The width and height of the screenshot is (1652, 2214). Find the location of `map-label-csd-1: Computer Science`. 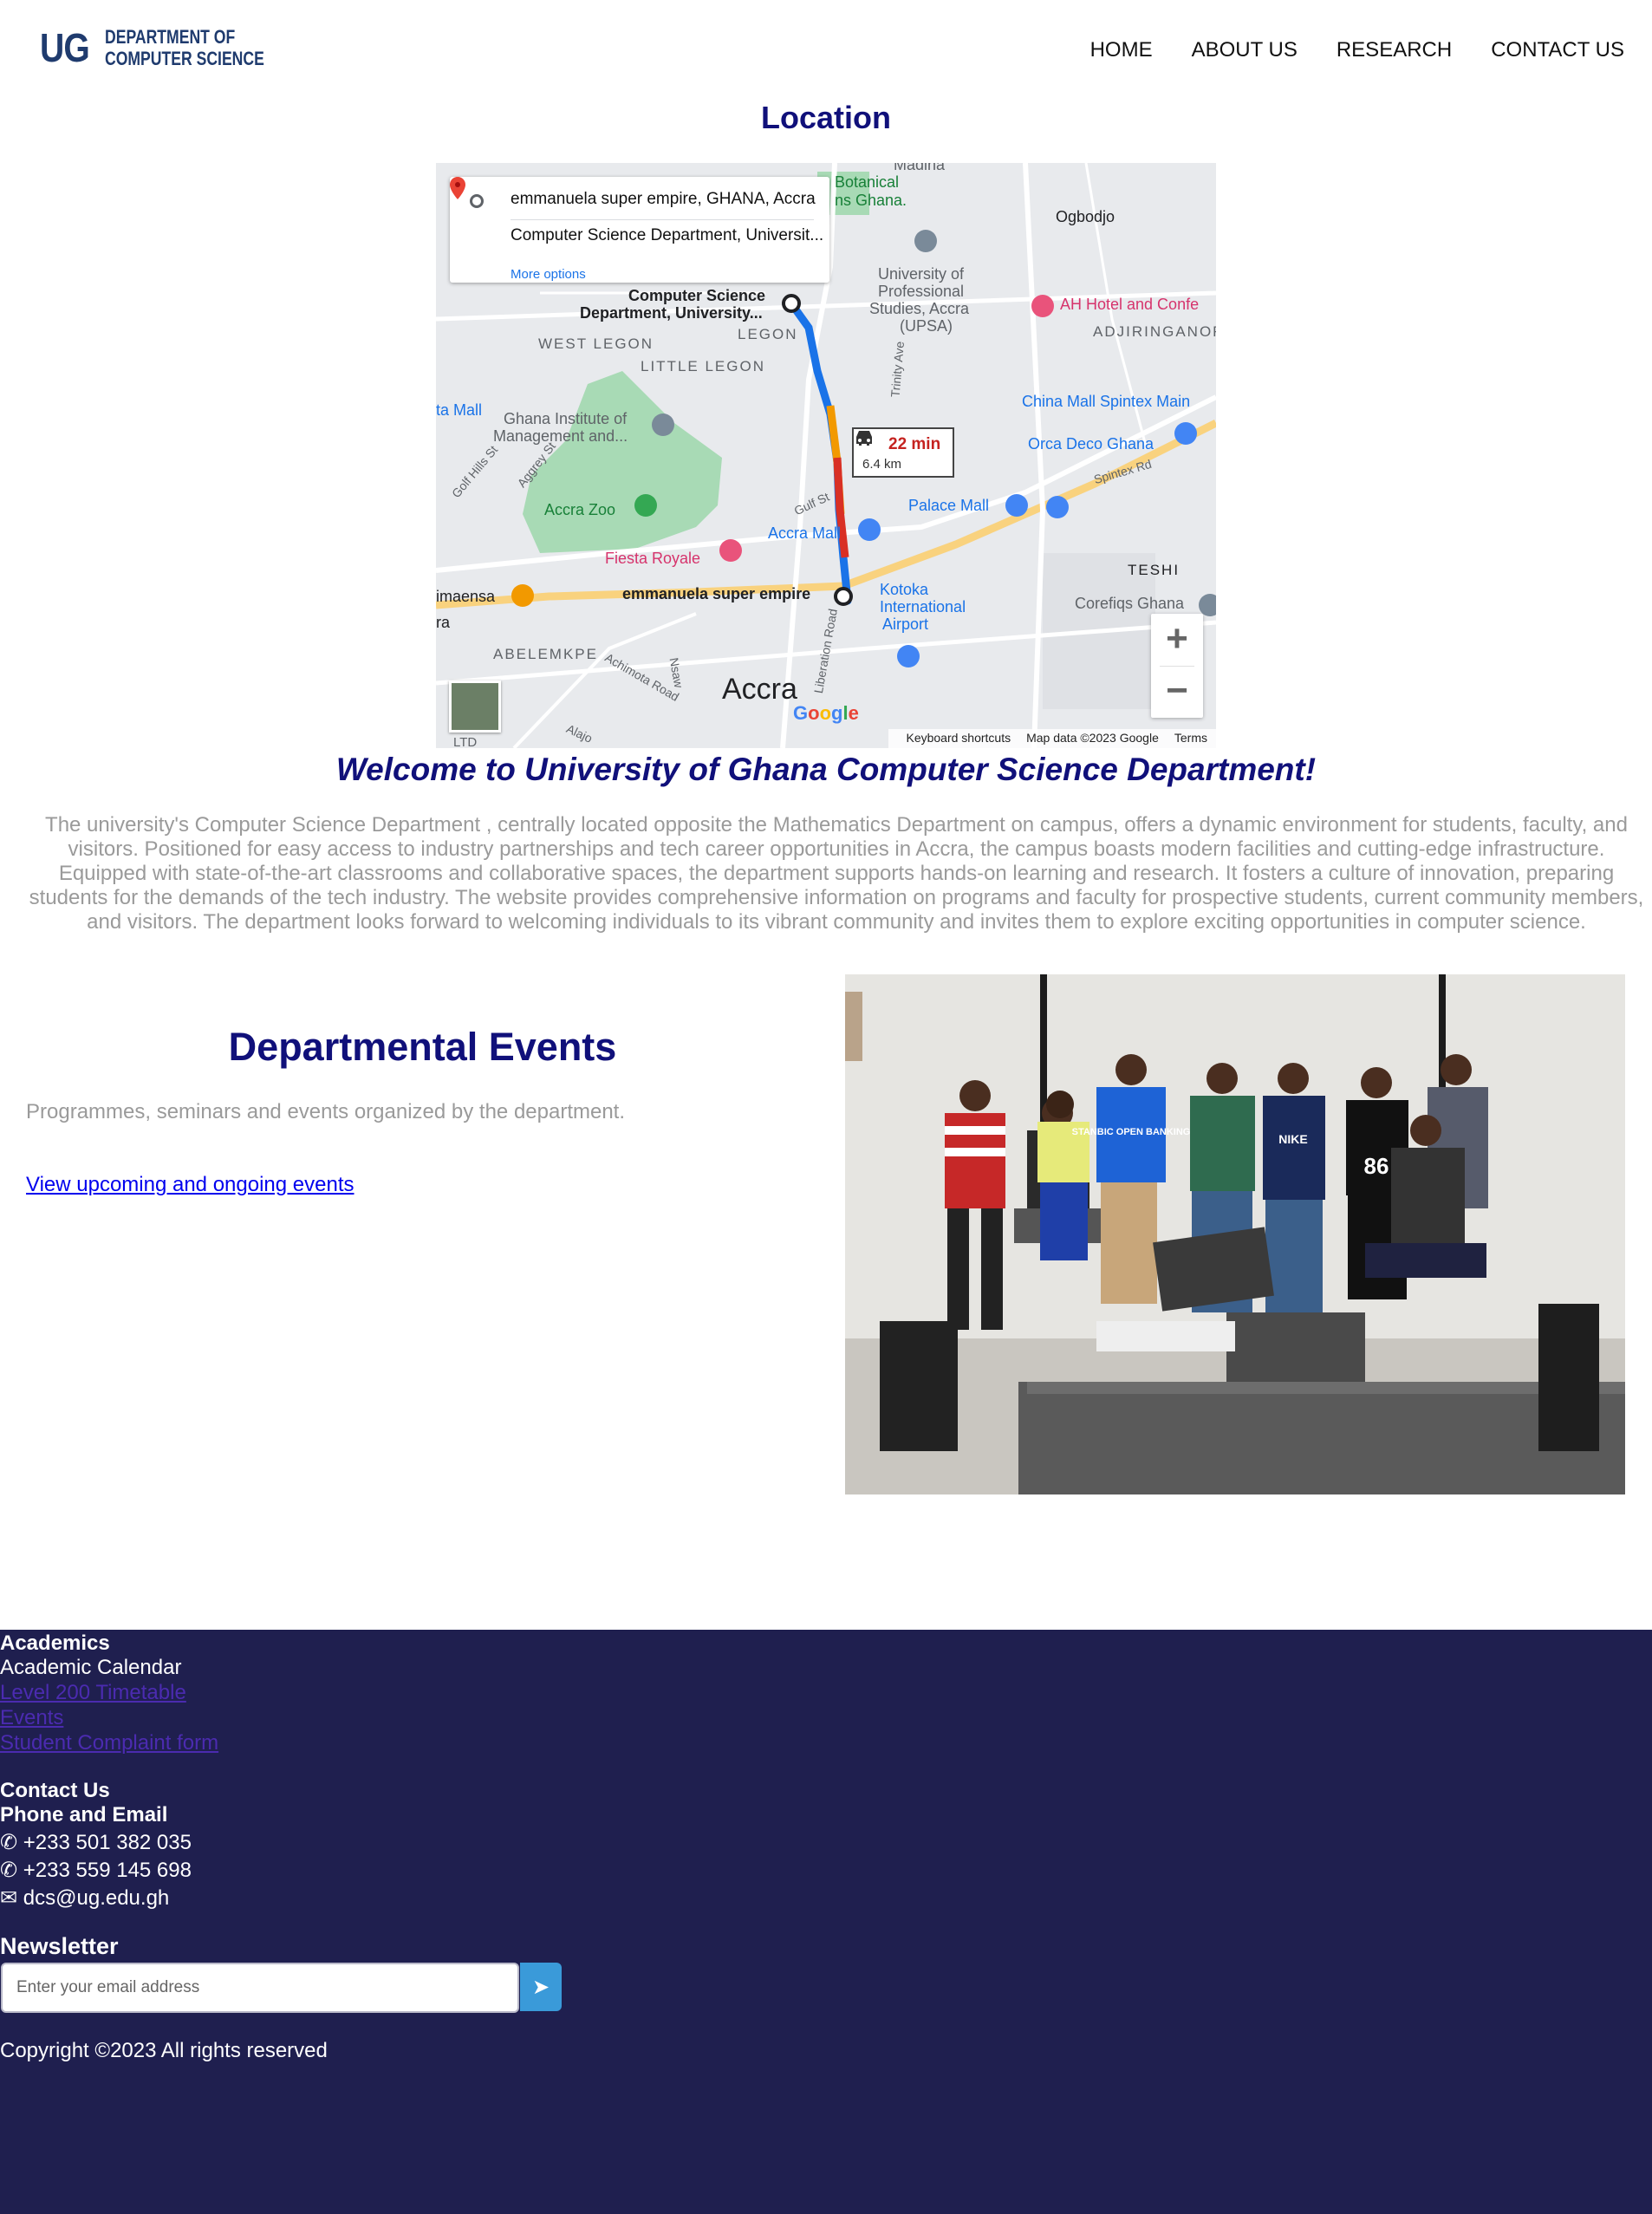

map-label-csd-1: Computer Science is located at coordinates (697, 295).